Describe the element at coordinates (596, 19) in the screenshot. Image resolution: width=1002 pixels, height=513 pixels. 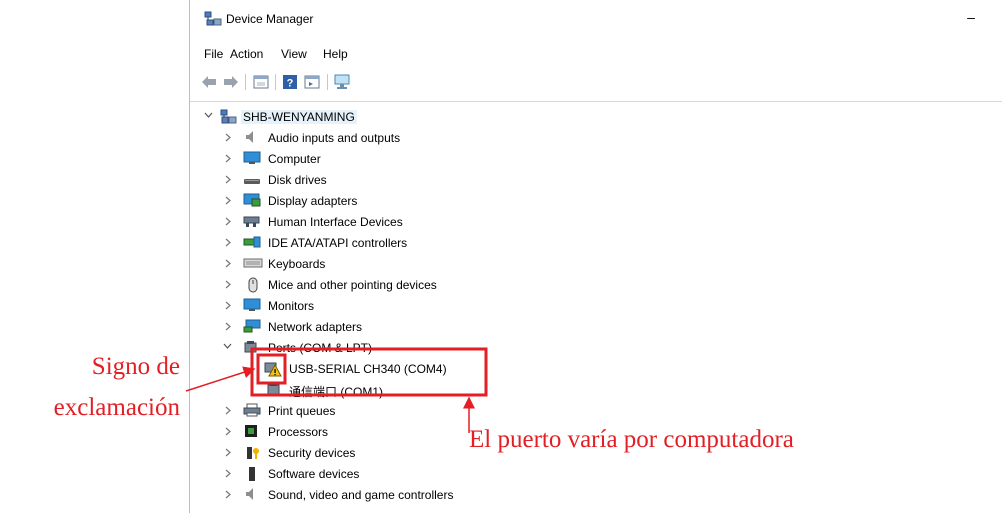
I see `title-bar: Device Manager –` at that location.